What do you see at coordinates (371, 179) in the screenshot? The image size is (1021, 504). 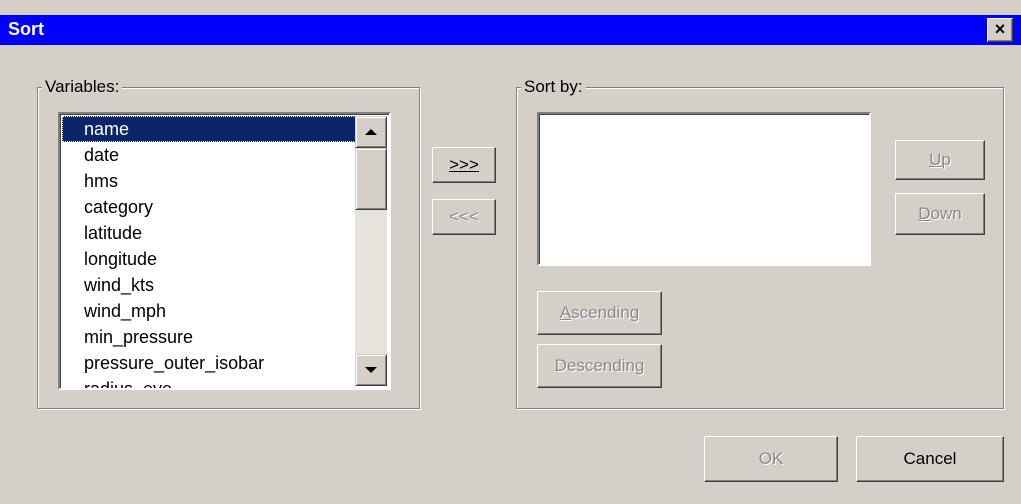 I see `scroll-thumb` at bounding box center [371, 179].